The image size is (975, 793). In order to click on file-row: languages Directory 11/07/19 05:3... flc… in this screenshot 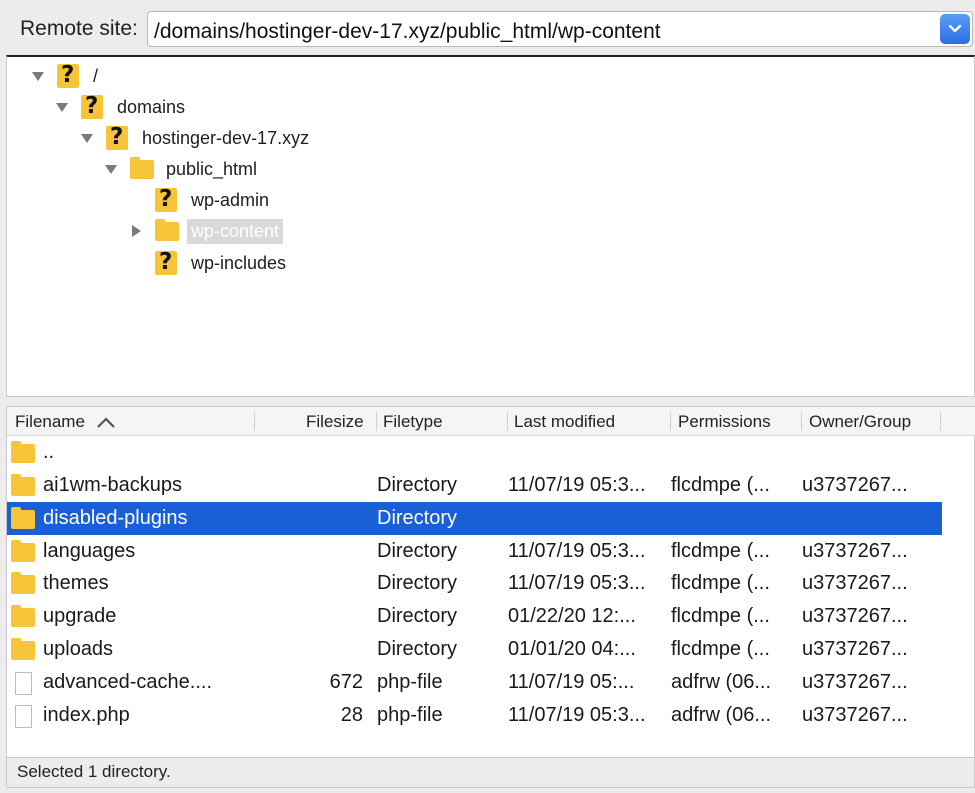, I will do `click(474, 551)`.